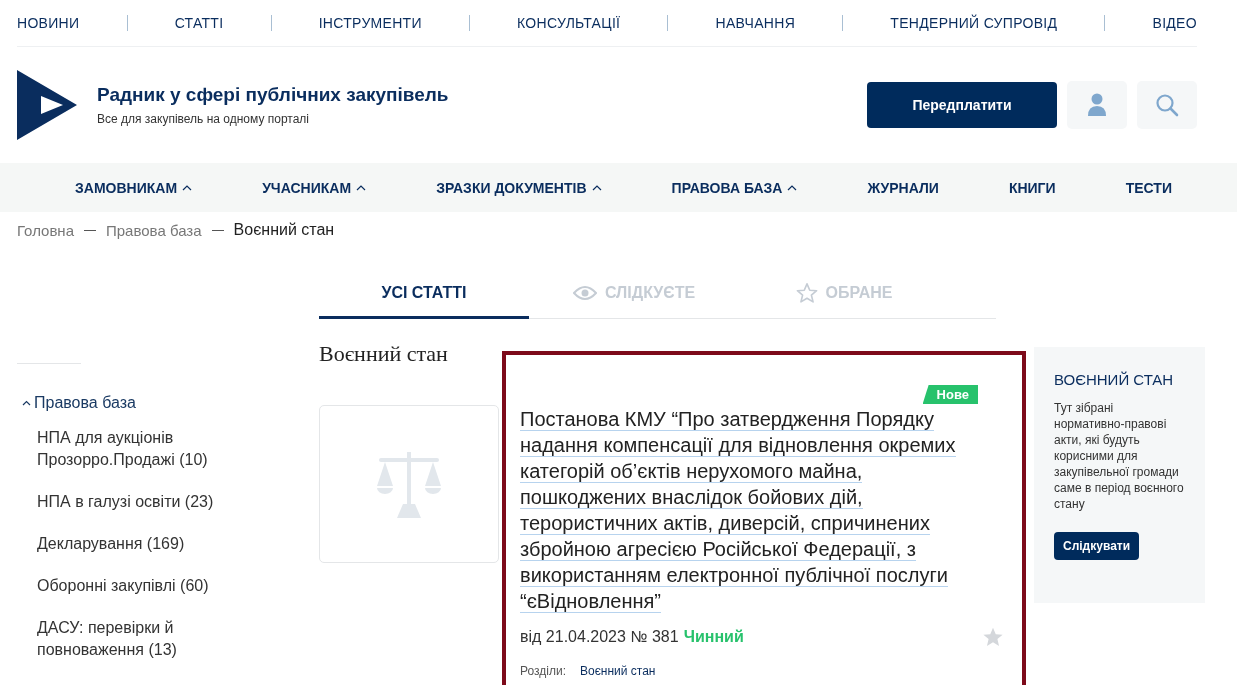 Image resolution: width=1237 pixels, height=685 pixels. I want to click on top-nav-link: ТЕНДЕРНИЙ СУПРОВІД, so click(974, 23).